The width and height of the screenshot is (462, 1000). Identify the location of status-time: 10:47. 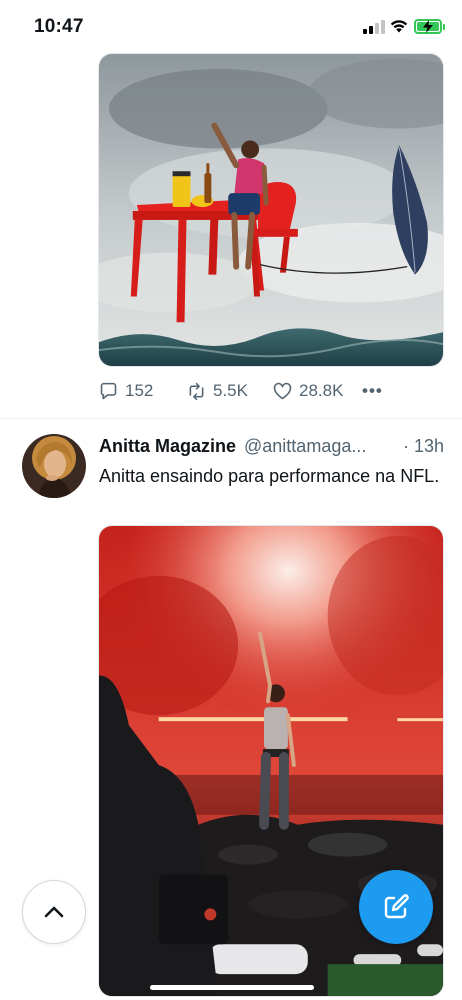
(59, 26).